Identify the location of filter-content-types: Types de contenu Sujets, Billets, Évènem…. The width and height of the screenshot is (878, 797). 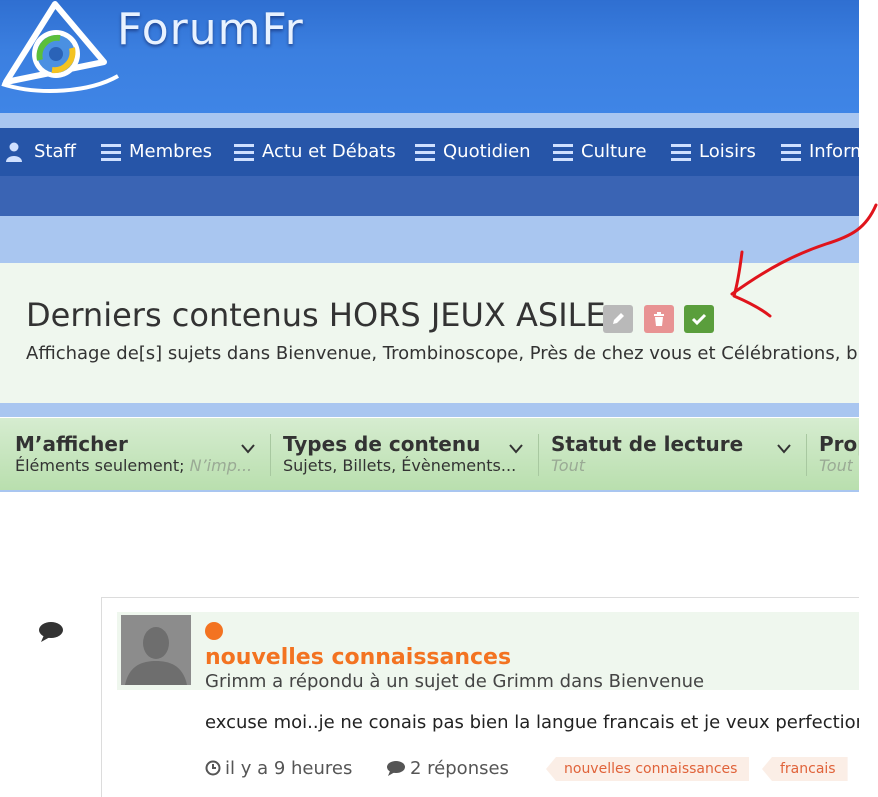
(405, 454).